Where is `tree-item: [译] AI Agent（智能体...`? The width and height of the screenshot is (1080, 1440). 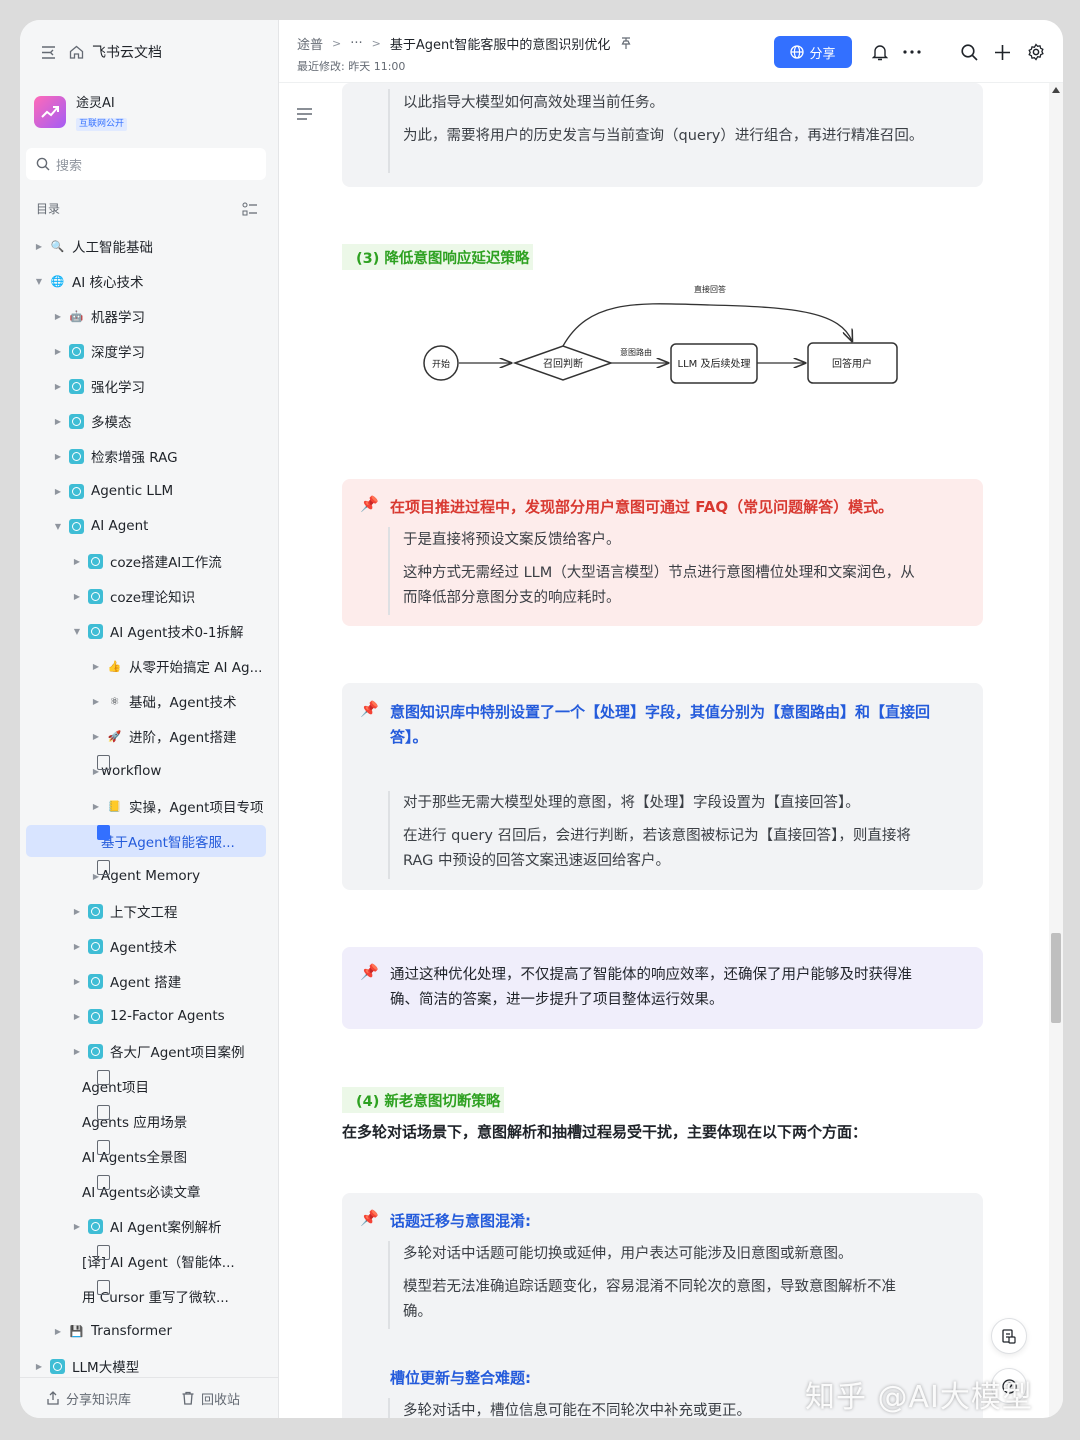
tree-item: [译] AI Agent（智能体... is located at coordinates (146, 1261).